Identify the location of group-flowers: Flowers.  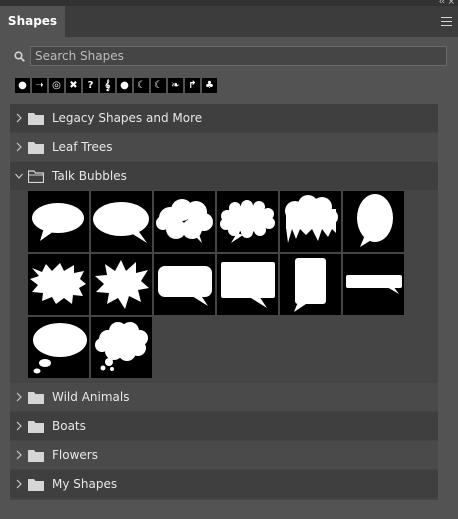
(224, 455).